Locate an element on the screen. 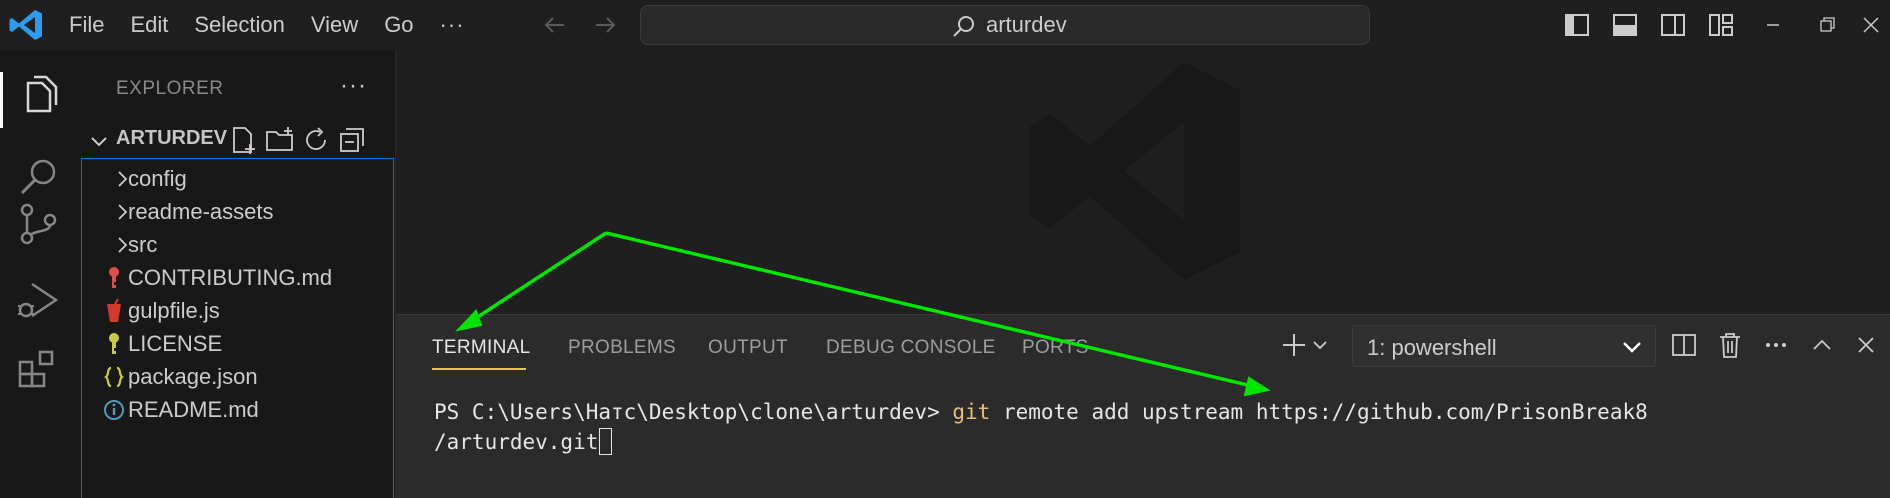  maximize-panel-icon is located at coordinates (1822, 345).